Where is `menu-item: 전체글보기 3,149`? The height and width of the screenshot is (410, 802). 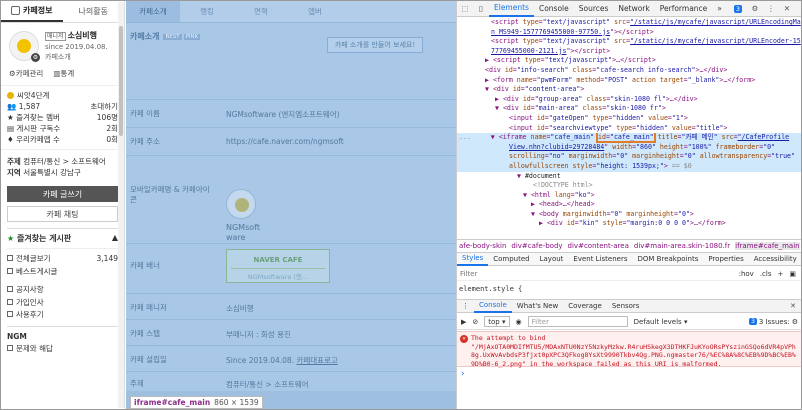 menu-item: 전체글보기 3,149 is located at coordinates (62, 259).